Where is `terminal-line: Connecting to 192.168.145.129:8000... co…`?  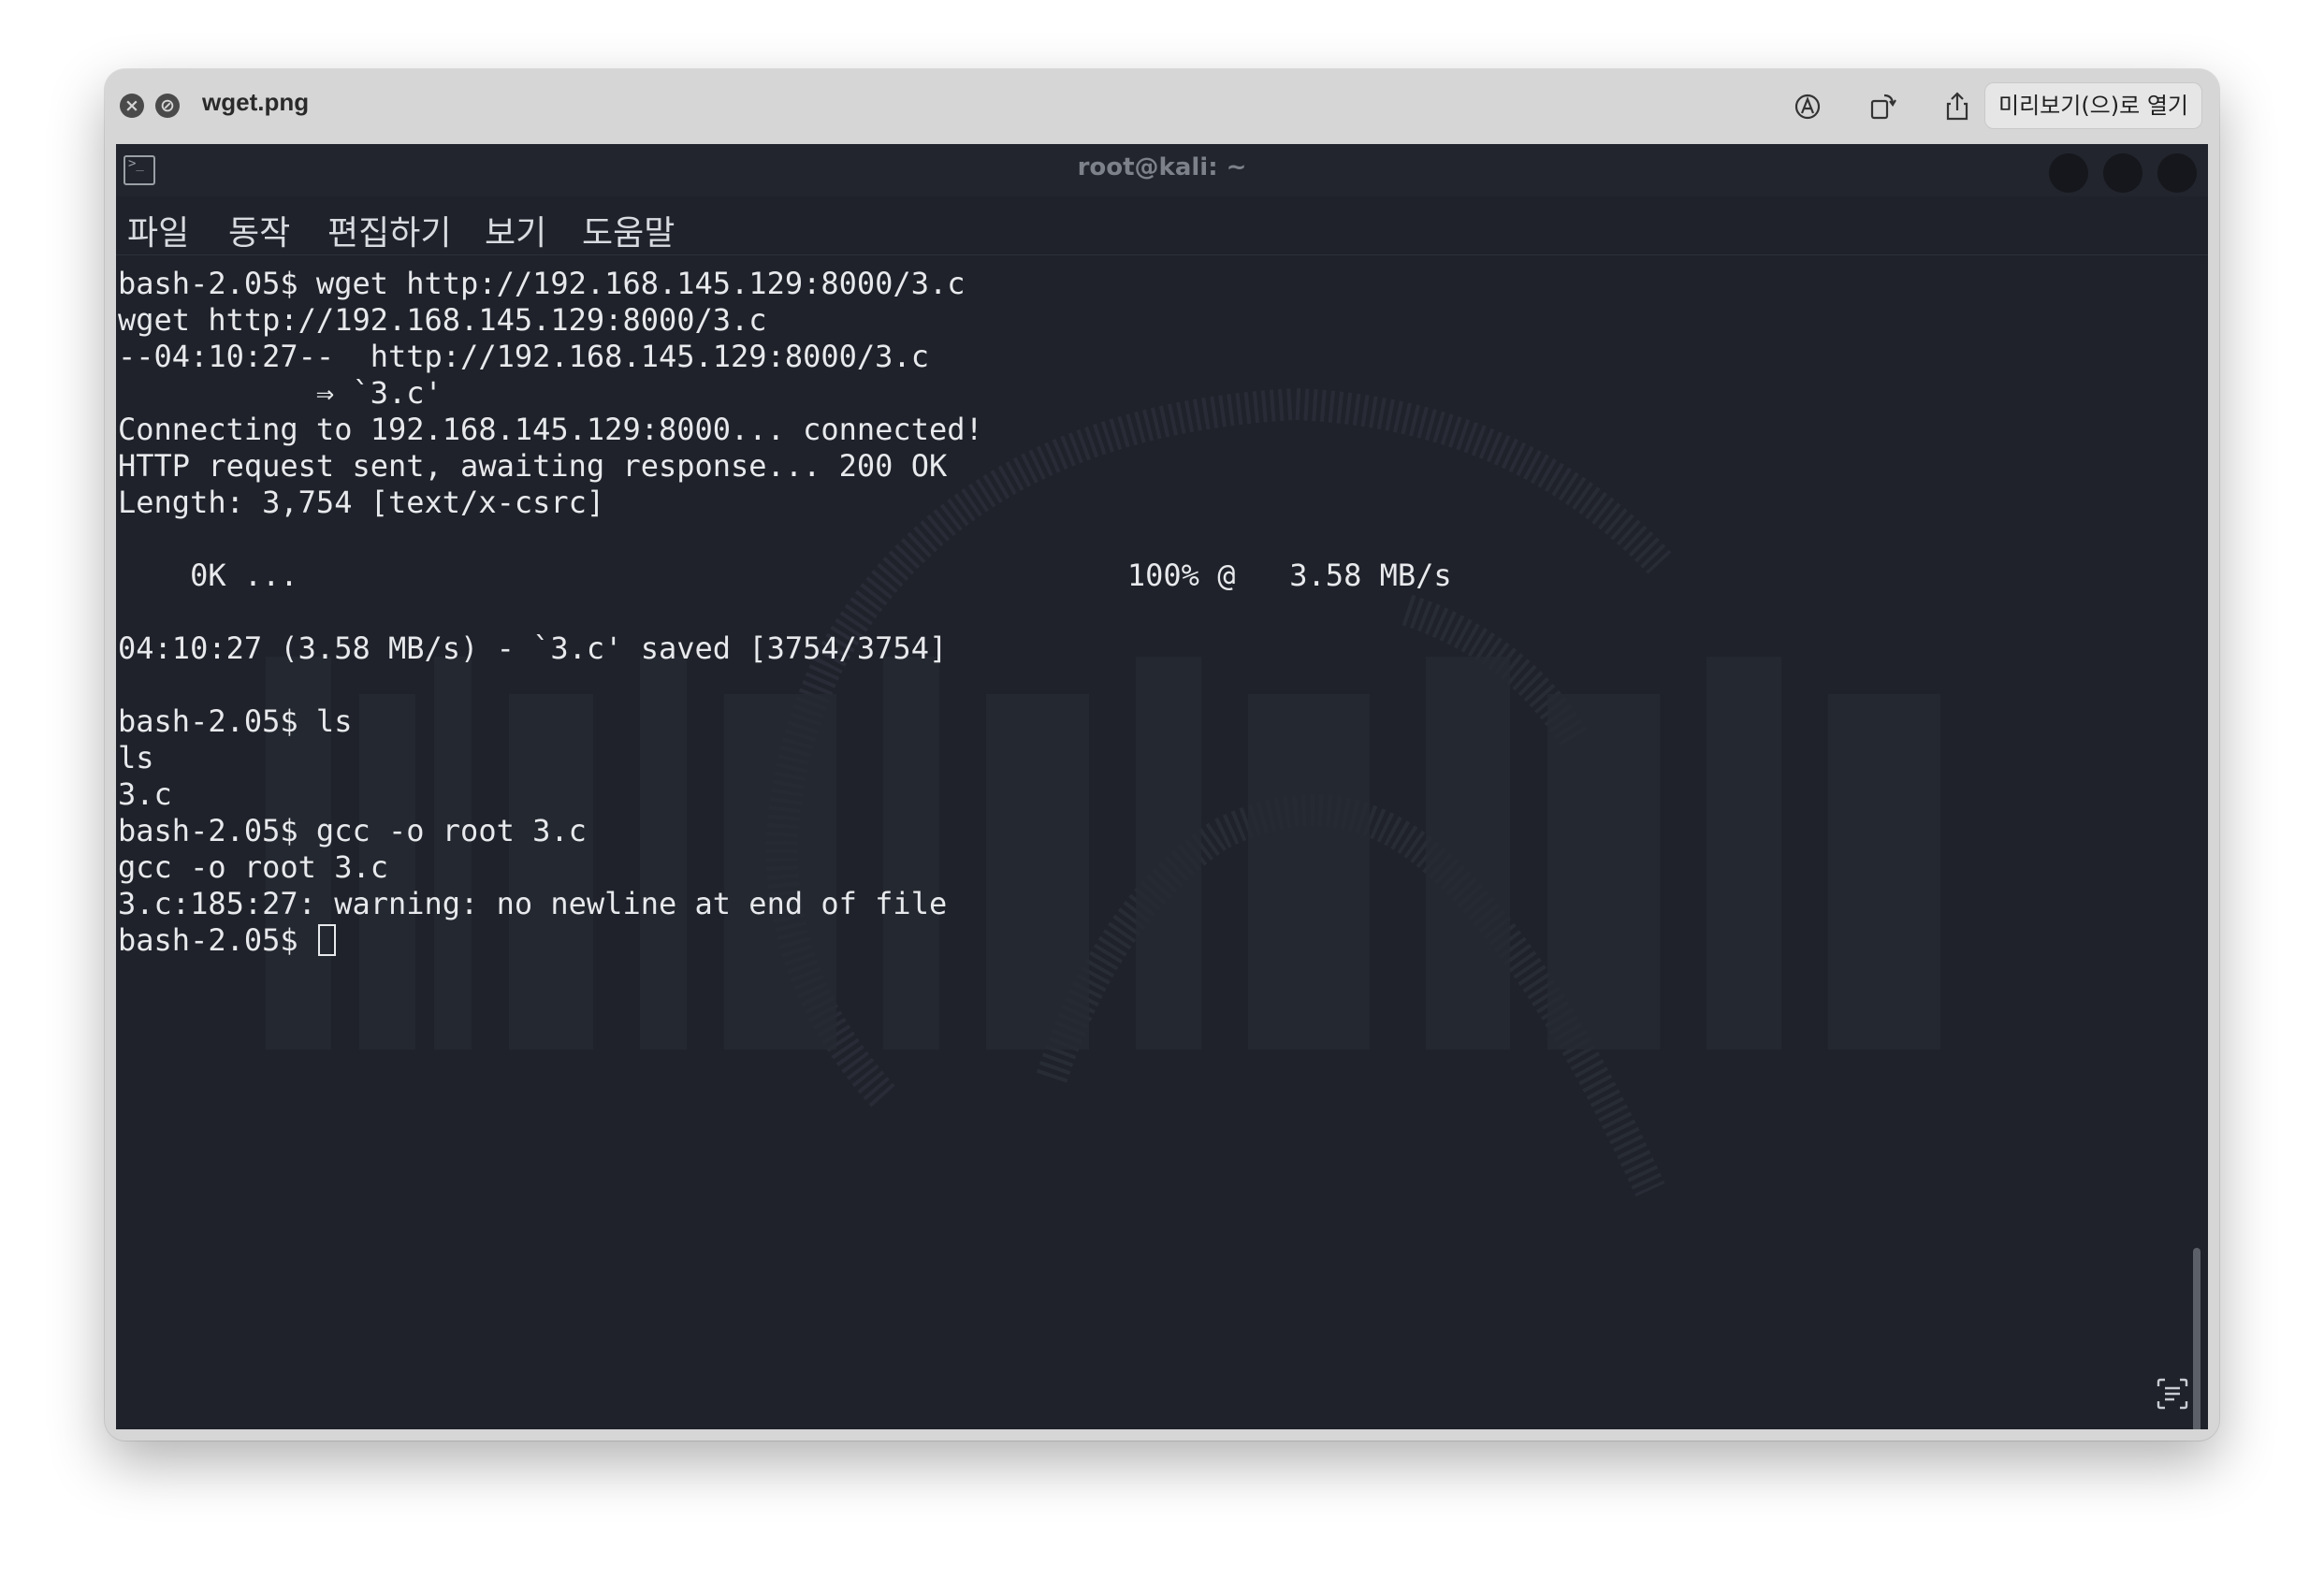
terminal-line: Connecting to 192.168.145.129:8000... co… is located at coordinates (550, 429).